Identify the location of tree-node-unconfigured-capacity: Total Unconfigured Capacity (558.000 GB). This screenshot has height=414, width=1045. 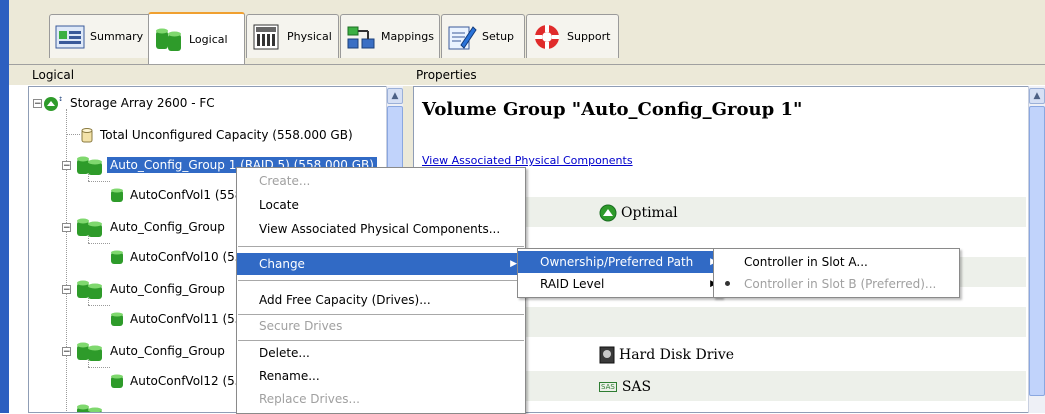
(217, 135).